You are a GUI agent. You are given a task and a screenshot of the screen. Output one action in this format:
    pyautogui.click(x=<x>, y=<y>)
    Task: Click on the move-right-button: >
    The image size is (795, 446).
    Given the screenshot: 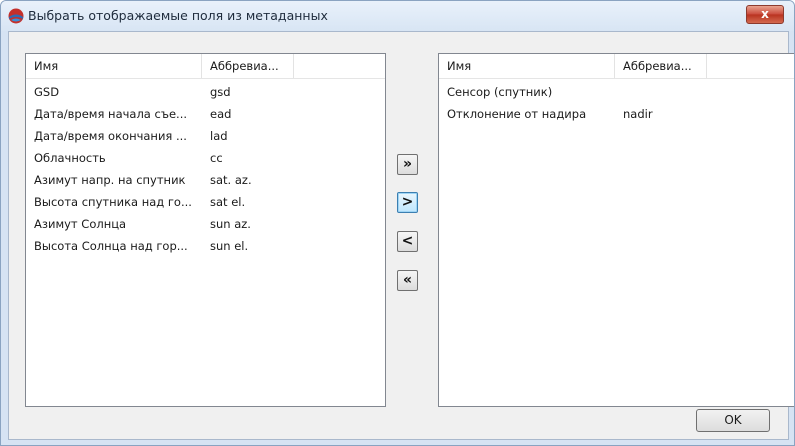 What is the action you would take?
    pyautogui.click(x=407, y=202)
    